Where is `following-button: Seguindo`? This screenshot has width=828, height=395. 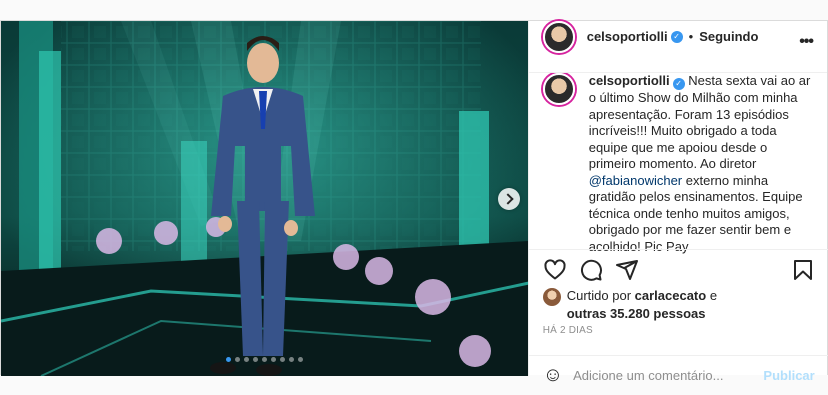 following-button: Seguindo is located at coordinates (728, 36).